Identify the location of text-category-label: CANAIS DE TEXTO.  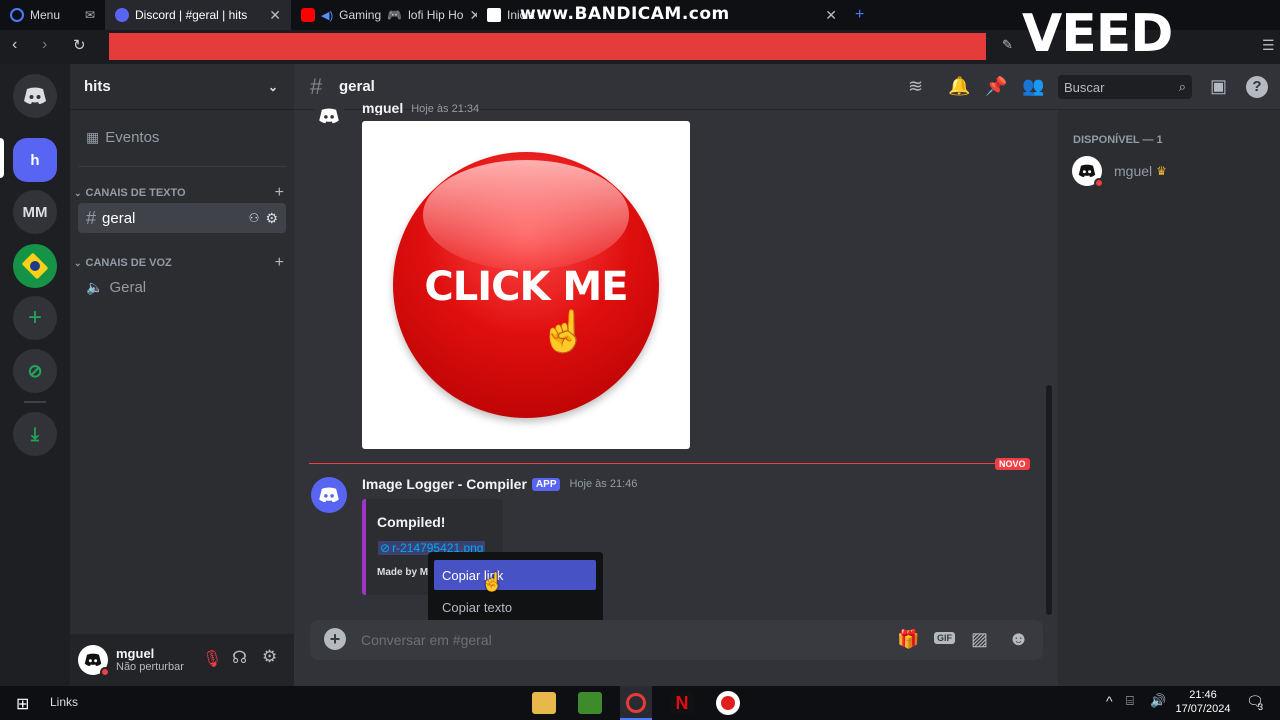
(135, 193).